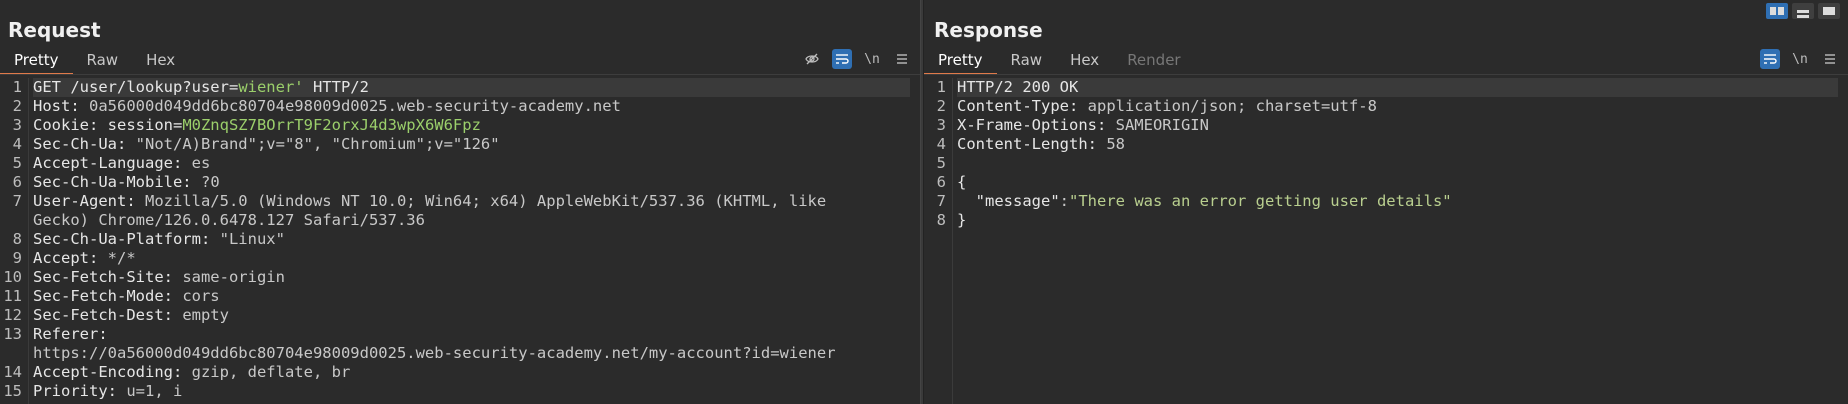 The width and height of the screenshot is (1848, 404). What do you see at coordinates (941, 163) in the screenshot?
I see `line-number: 5` at bounding box center [941, 163].